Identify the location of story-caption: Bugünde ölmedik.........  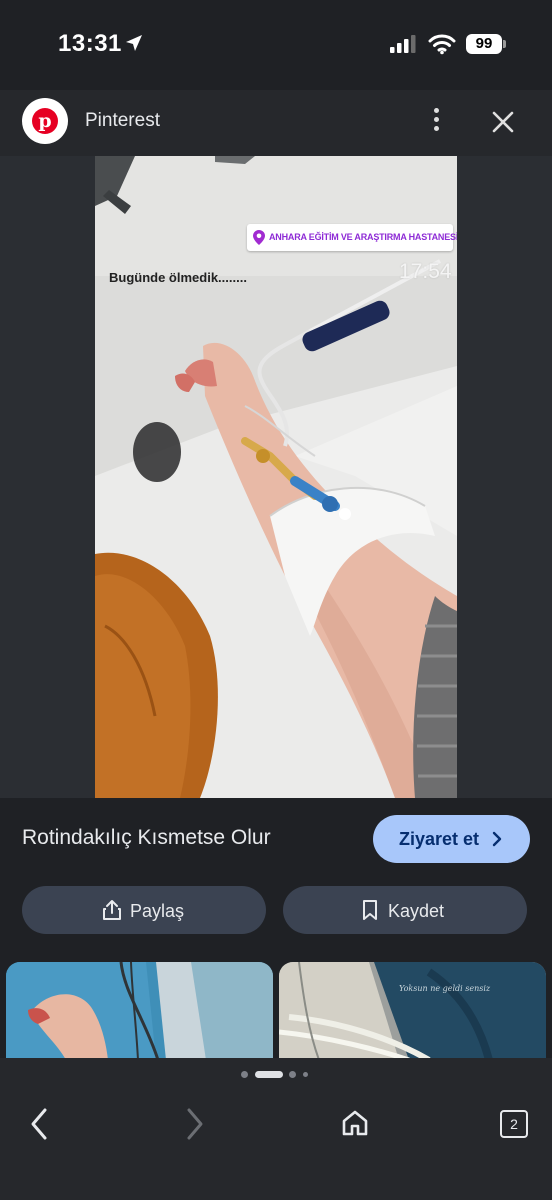
(178, 277).